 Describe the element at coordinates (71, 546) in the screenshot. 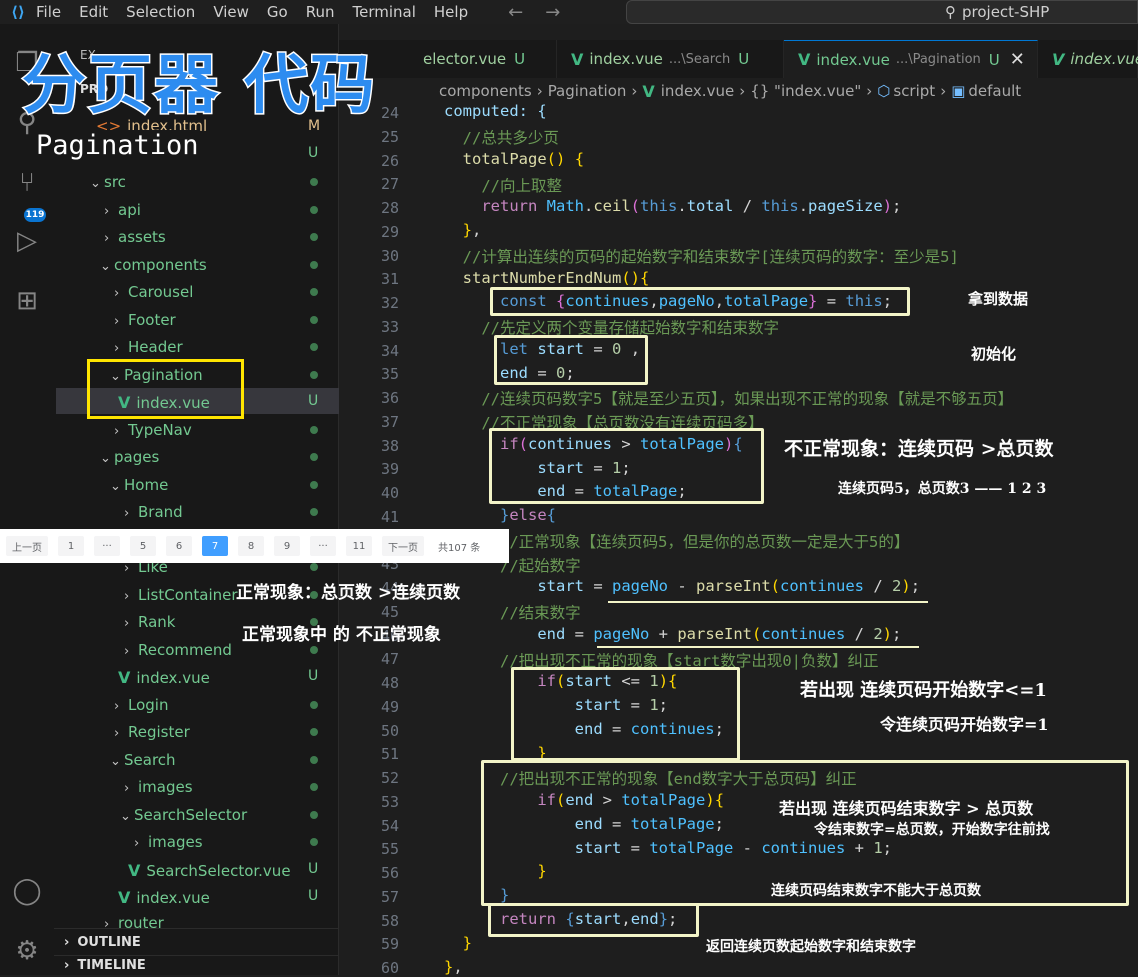

I see `pager-page: 1` at that location.